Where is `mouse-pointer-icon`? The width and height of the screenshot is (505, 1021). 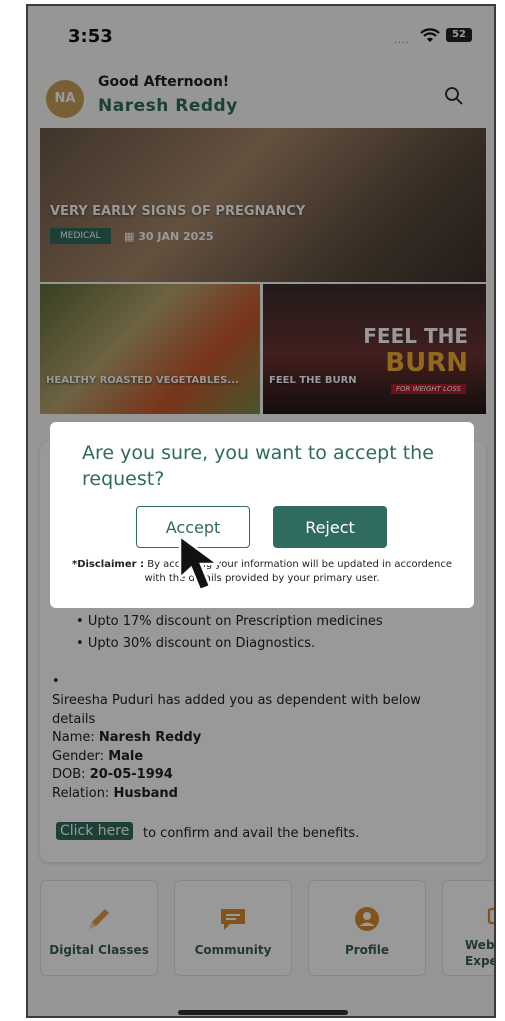
mouse-pointer-icon is located at coordinates (209, 566).